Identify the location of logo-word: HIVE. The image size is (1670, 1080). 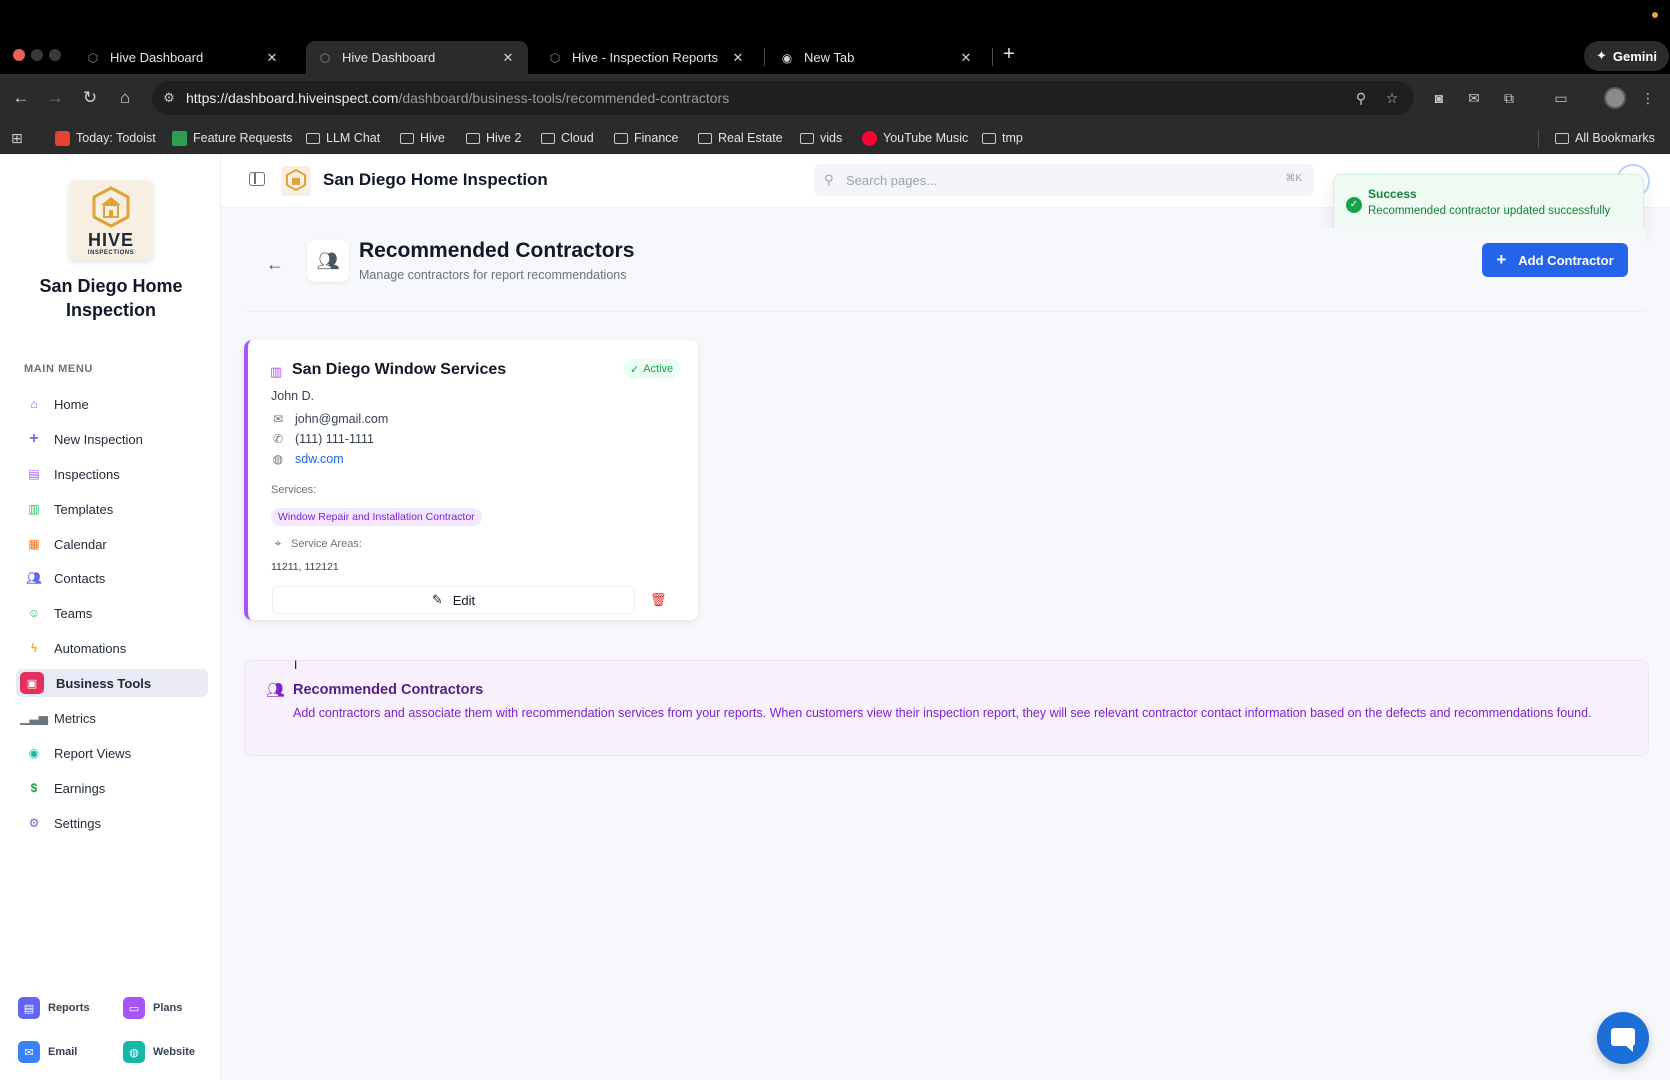
(110, 240).